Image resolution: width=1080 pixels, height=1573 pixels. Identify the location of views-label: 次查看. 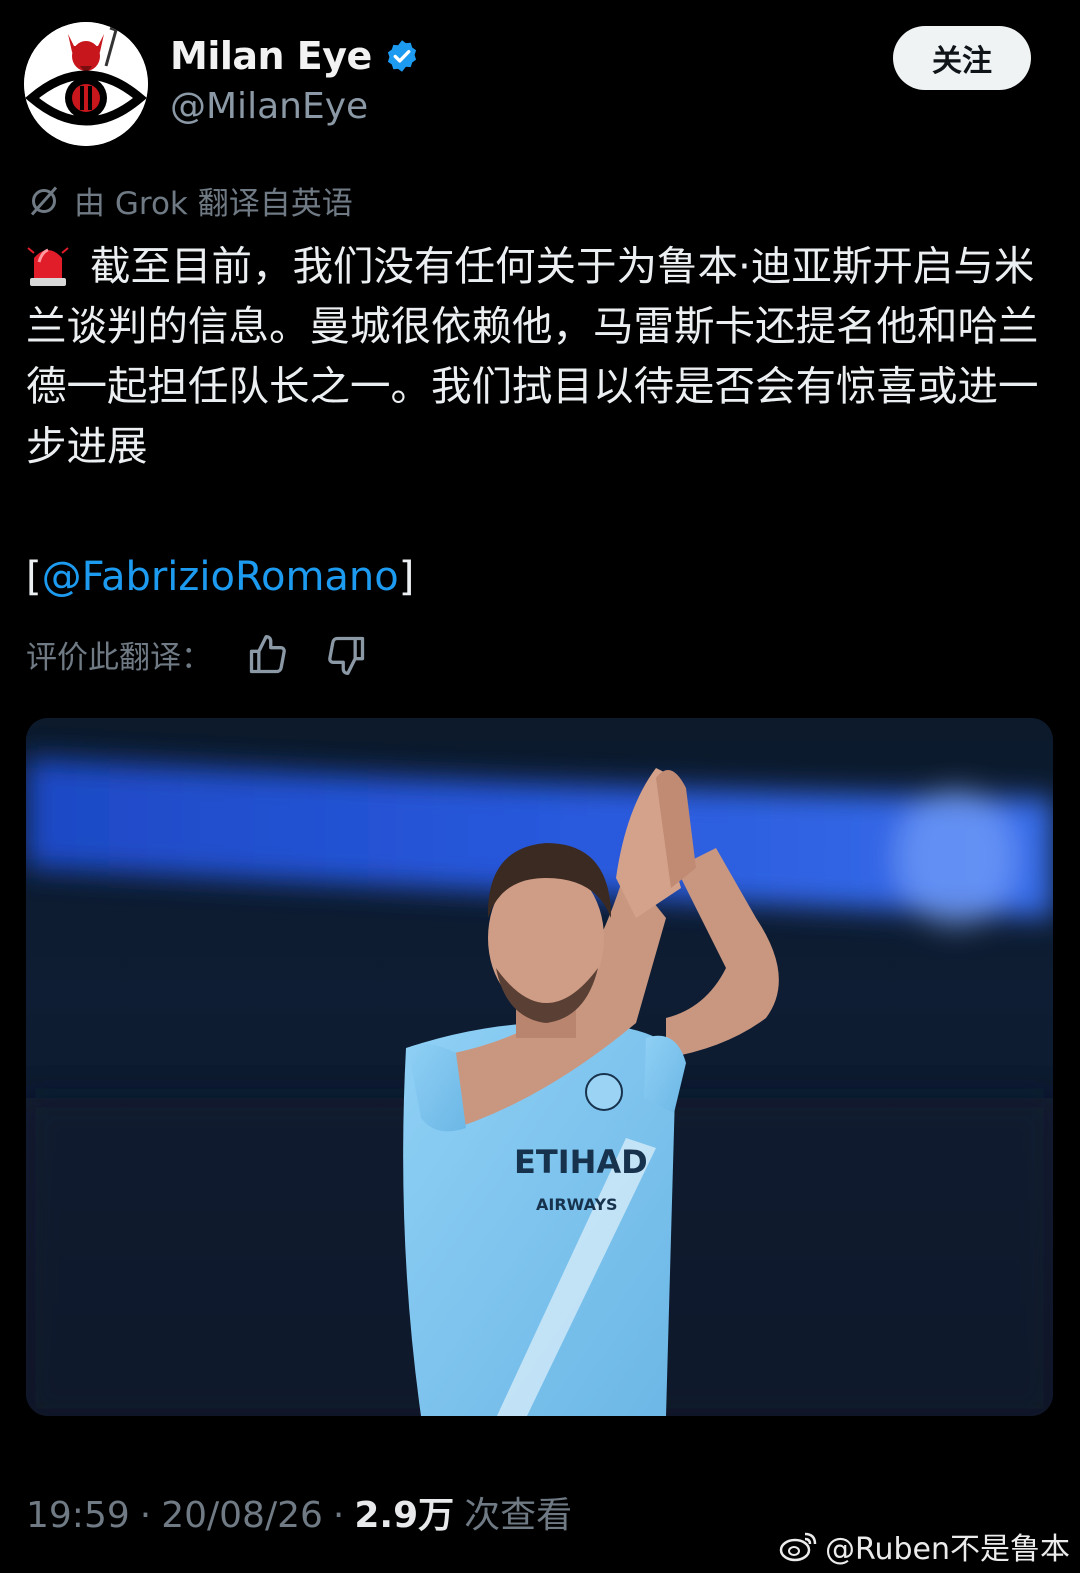
(518, 1515).